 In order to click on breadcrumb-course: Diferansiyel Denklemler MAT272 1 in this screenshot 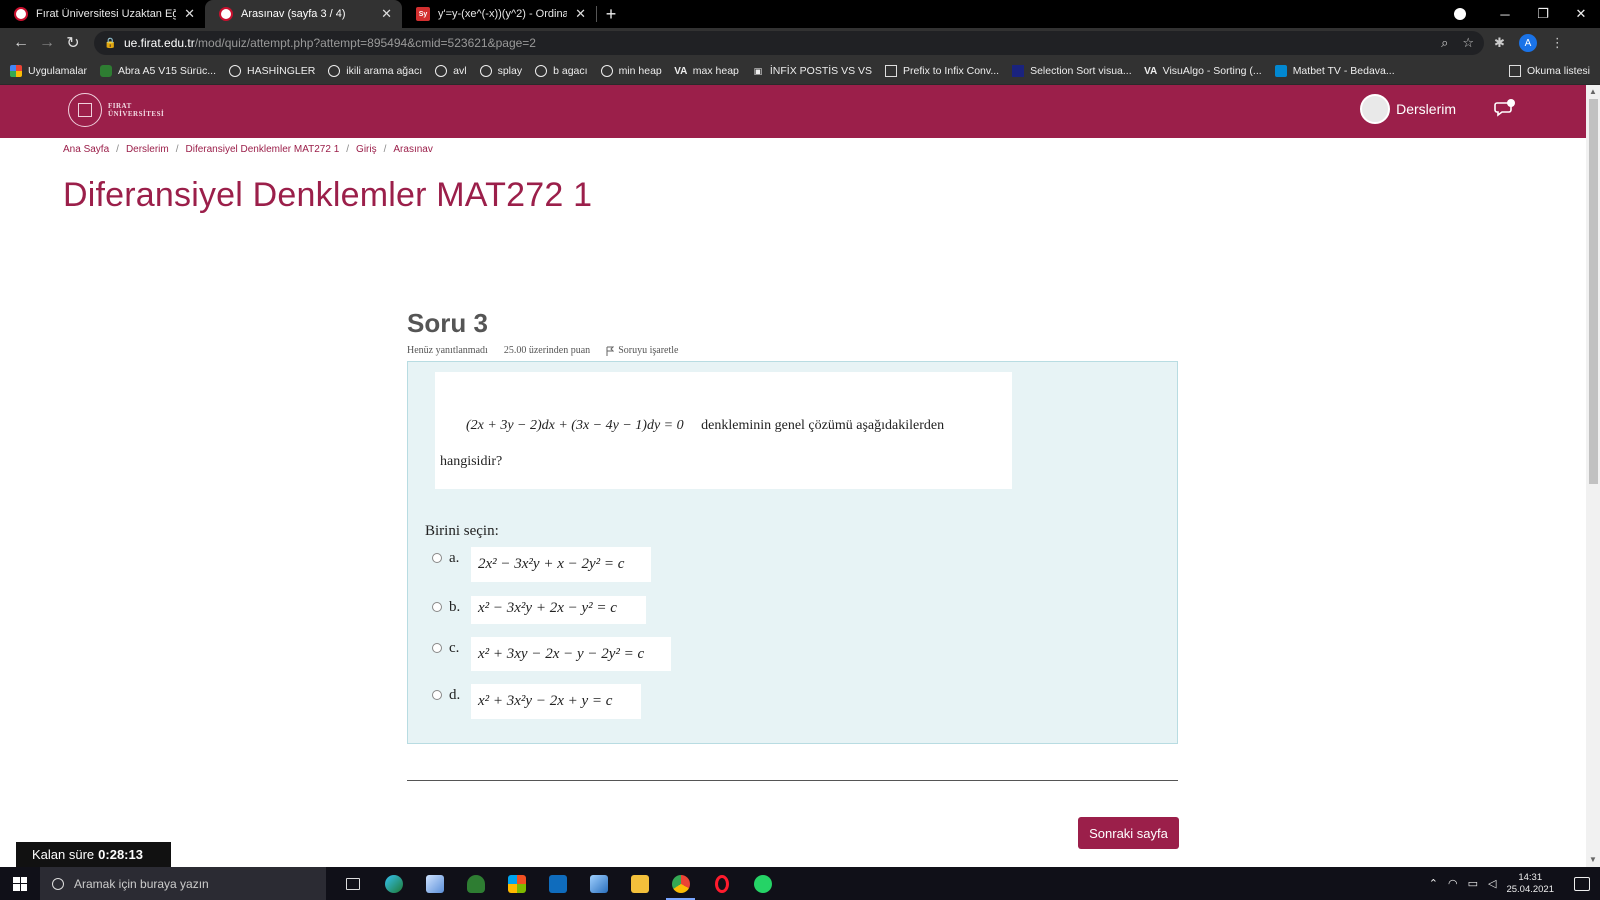, I will do `click(263, 149)`.